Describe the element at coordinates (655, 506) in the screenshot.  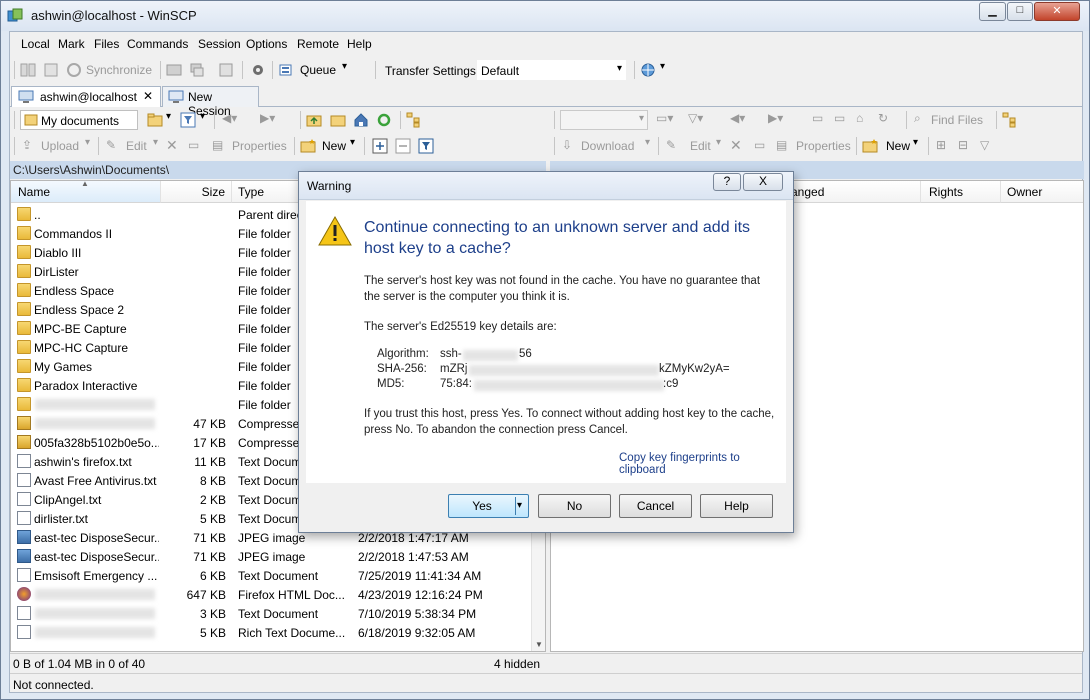
I see `cancel-button: Cancel` at that location.